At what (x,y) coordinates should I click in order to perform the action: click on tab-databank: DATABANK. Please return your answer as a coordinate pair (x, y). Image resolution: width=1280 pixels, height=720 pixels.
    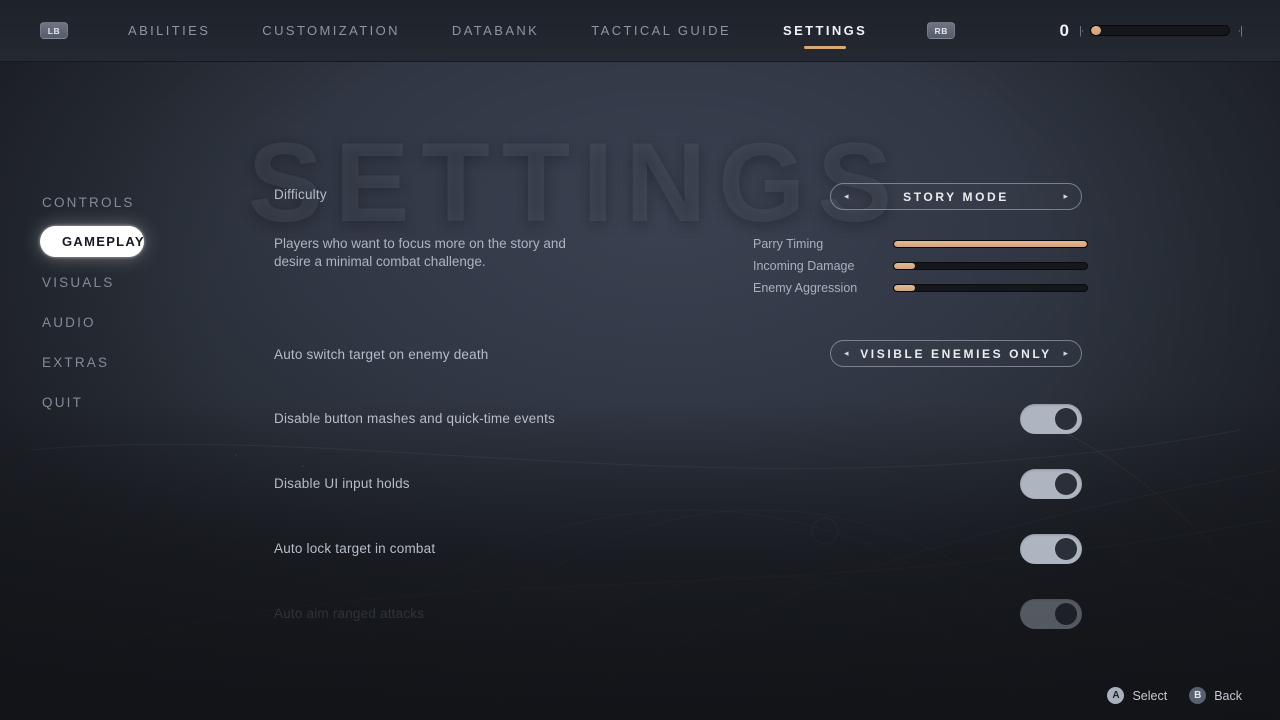
    Looking at the image, I should click on (495, 31).